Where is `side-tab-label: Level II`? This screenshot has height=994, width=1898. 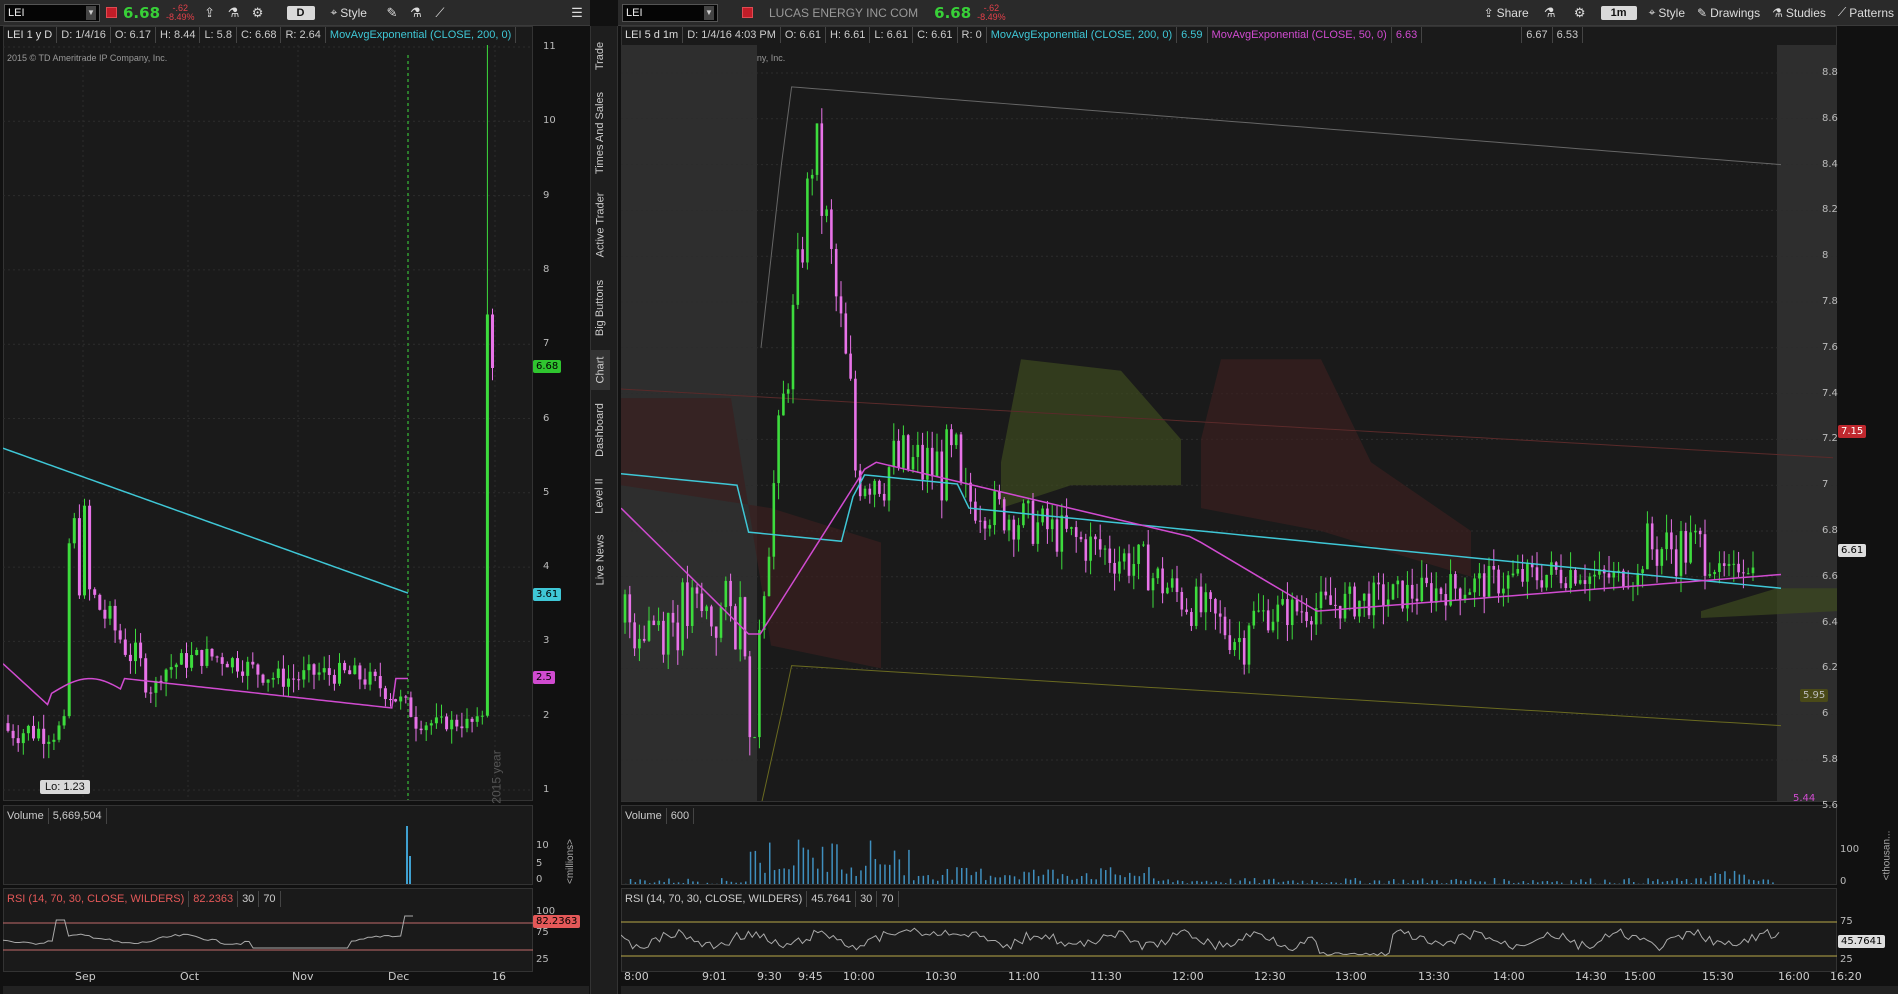
side-tab-label: Level II is located at coordinates (600, 496).